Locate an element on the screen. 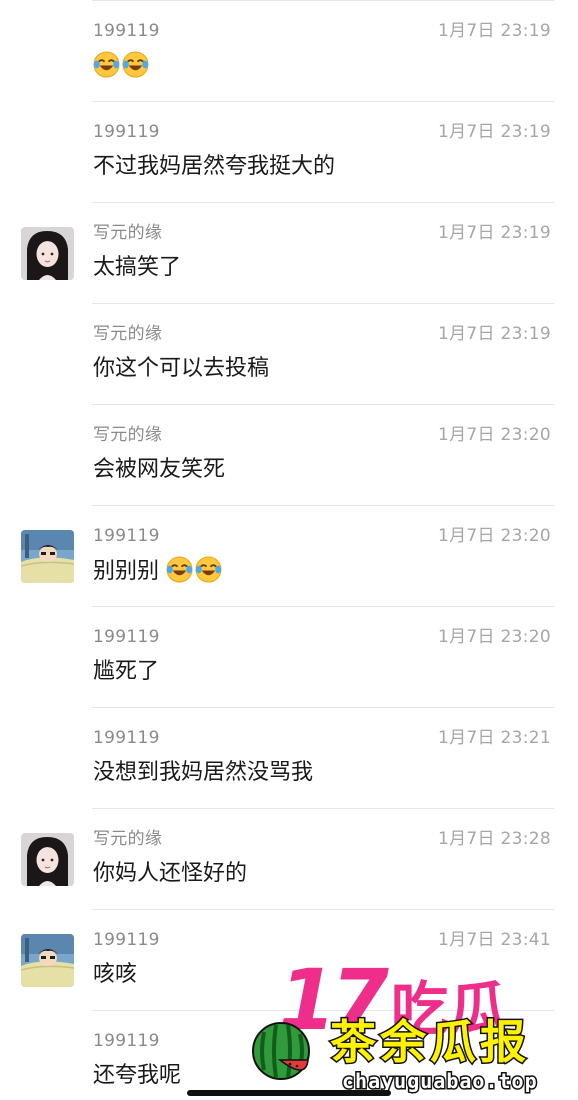 The width and height of the screenshot is (578, 1100). message-text: 你妈人还怪好的 is located at coordinates (170, 873).